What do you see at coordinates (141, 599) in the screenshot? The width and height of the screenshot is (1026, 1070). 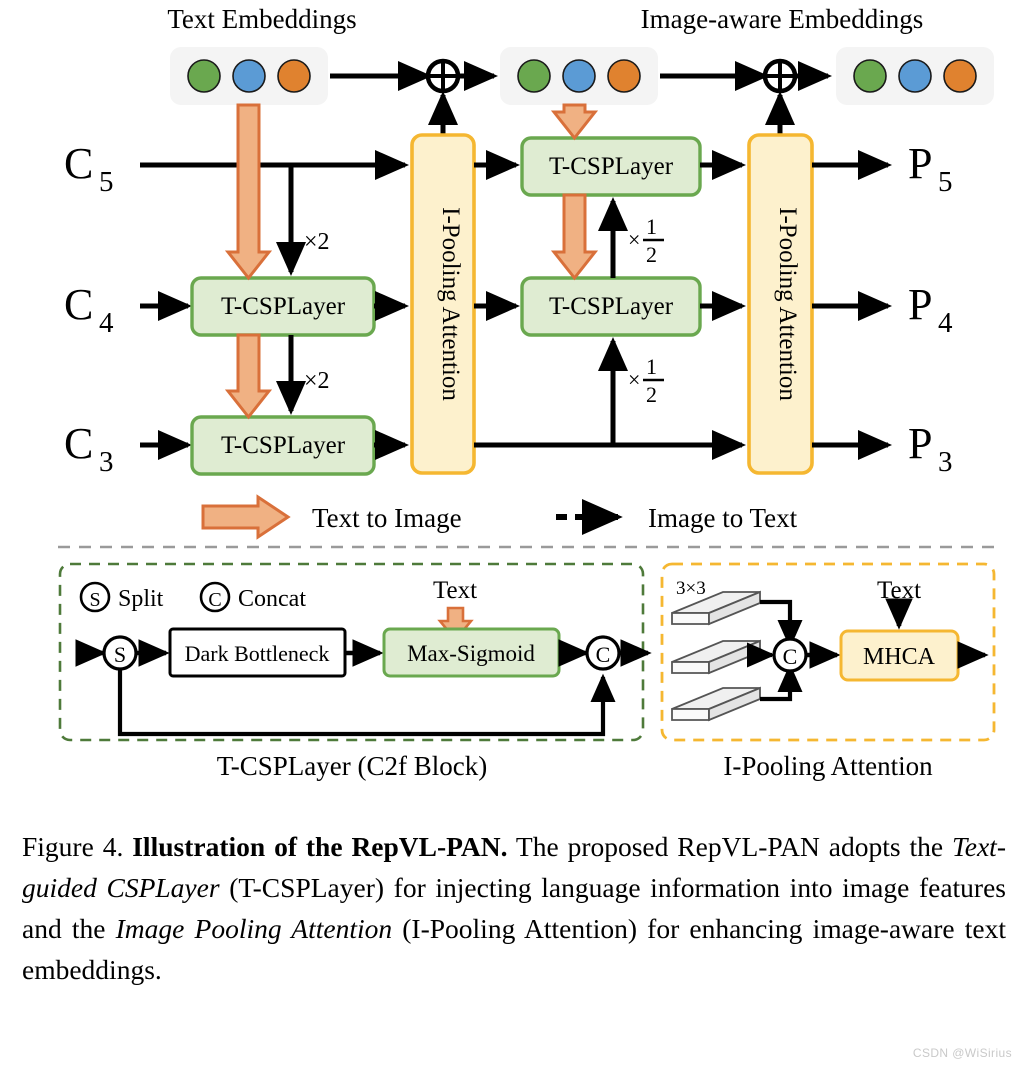 I see `key-split-label: Split` at bounding box center [141, 599].